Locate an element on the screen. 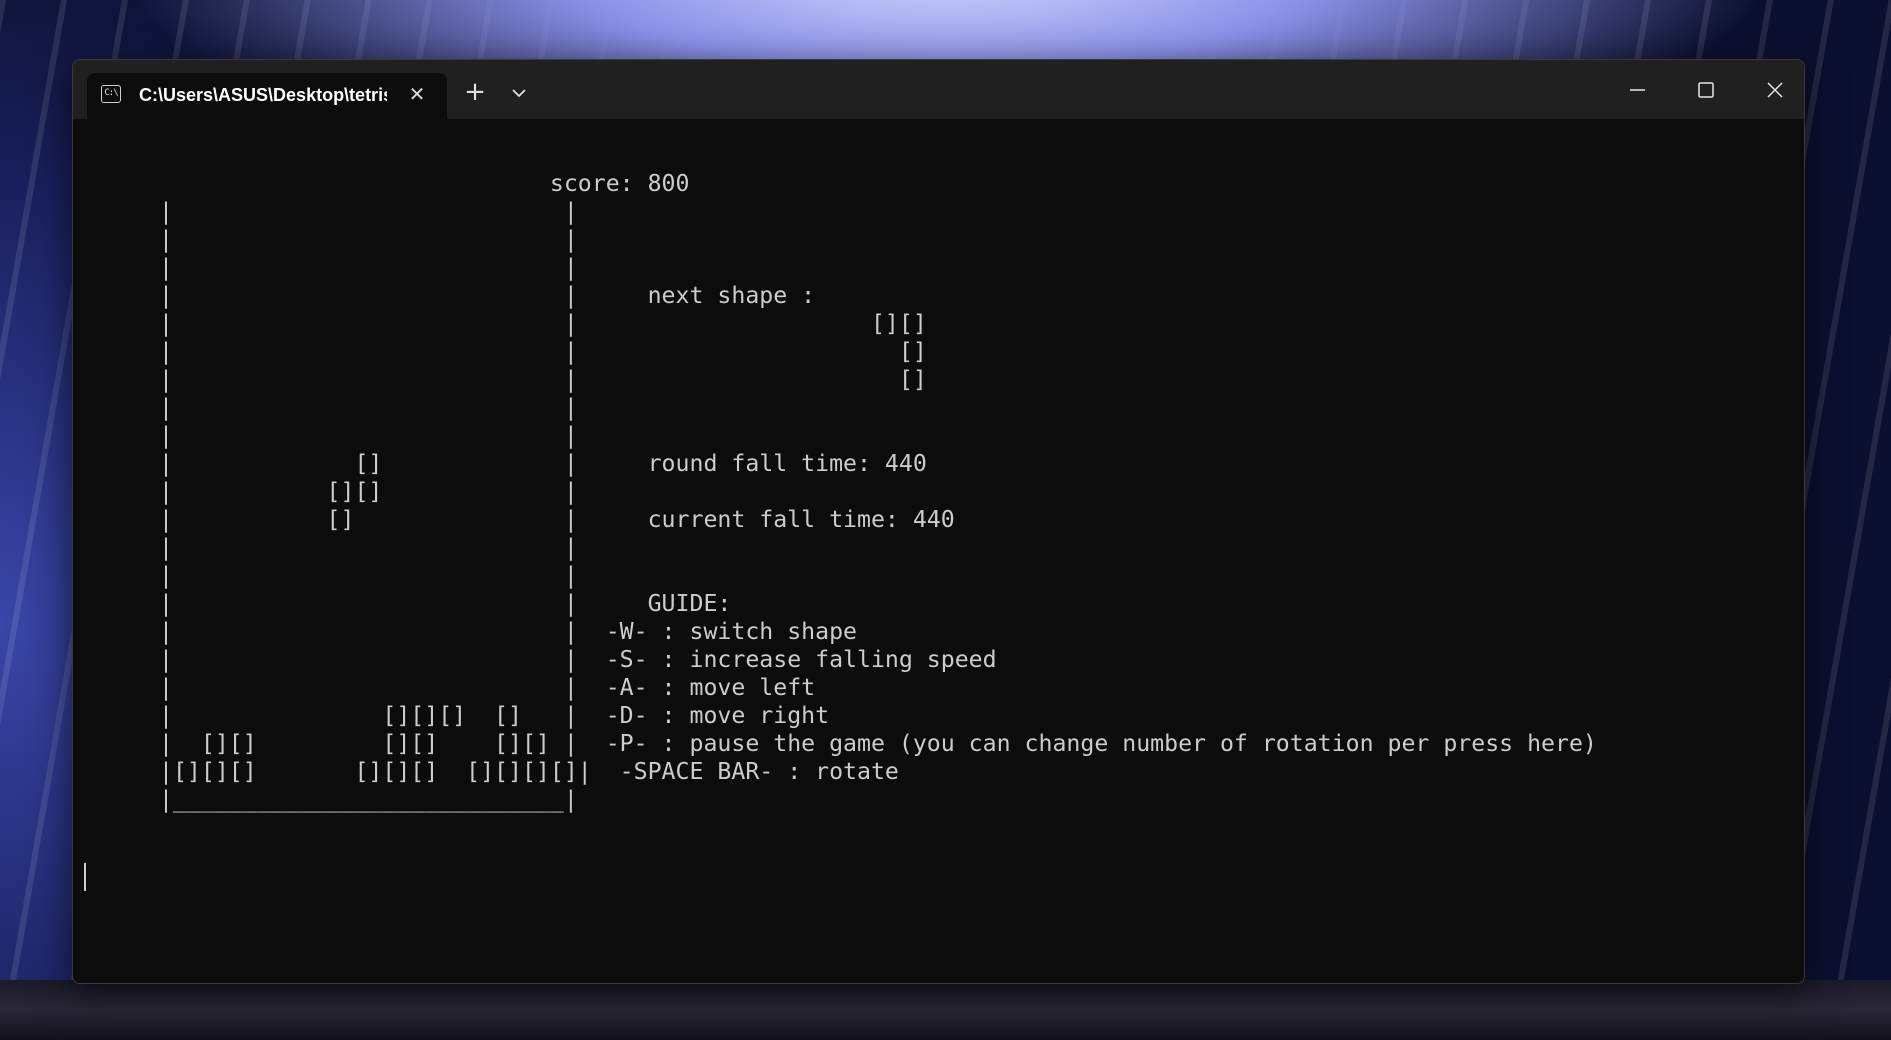  terminal-line: | | -A- : move left is located at coordinates (487, 687).